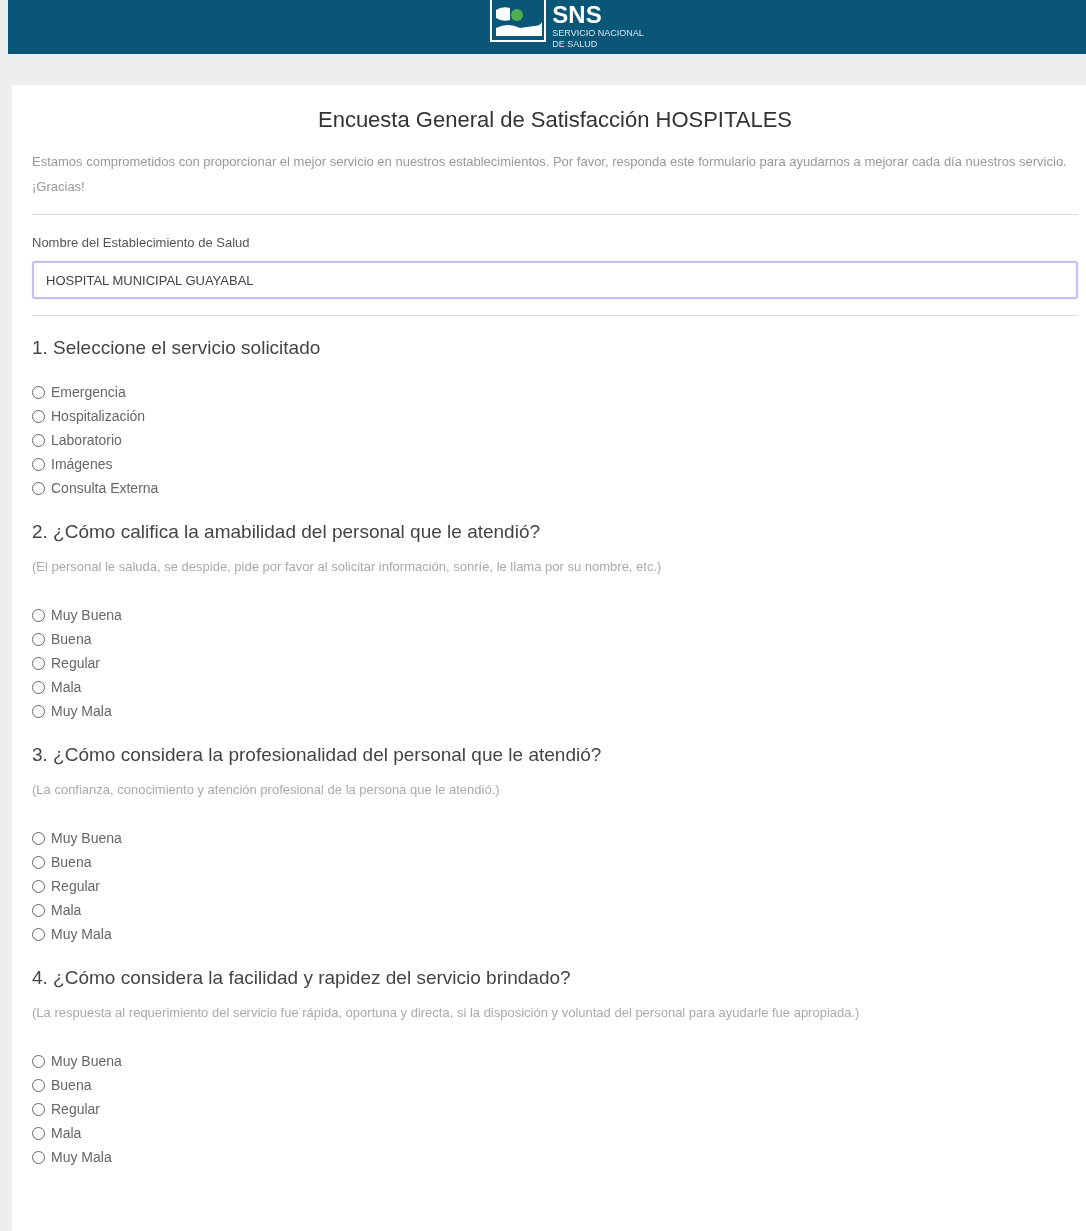  What do you see at coordinates (598, 33) in the screenshot?
I see `logo-subtitle: SERVICIO NACIONAL` at bounding box center [598, 33].